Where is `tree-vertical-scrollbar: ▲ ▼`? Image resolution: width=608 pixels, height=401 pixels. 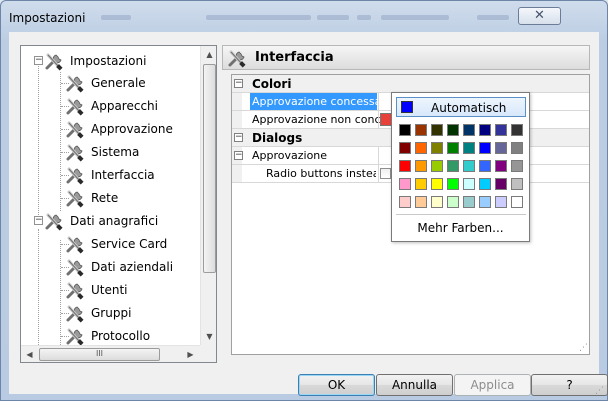 tree-vertical-scrollbar: ▲ ▼ is located at coordinates (208, 195).